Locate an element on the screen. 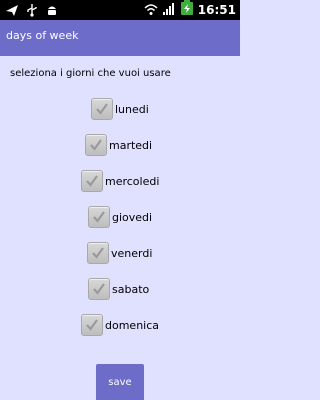 This screenshot has height=400, width=320. day-label: lunedi is located at coordinates (132, 109).